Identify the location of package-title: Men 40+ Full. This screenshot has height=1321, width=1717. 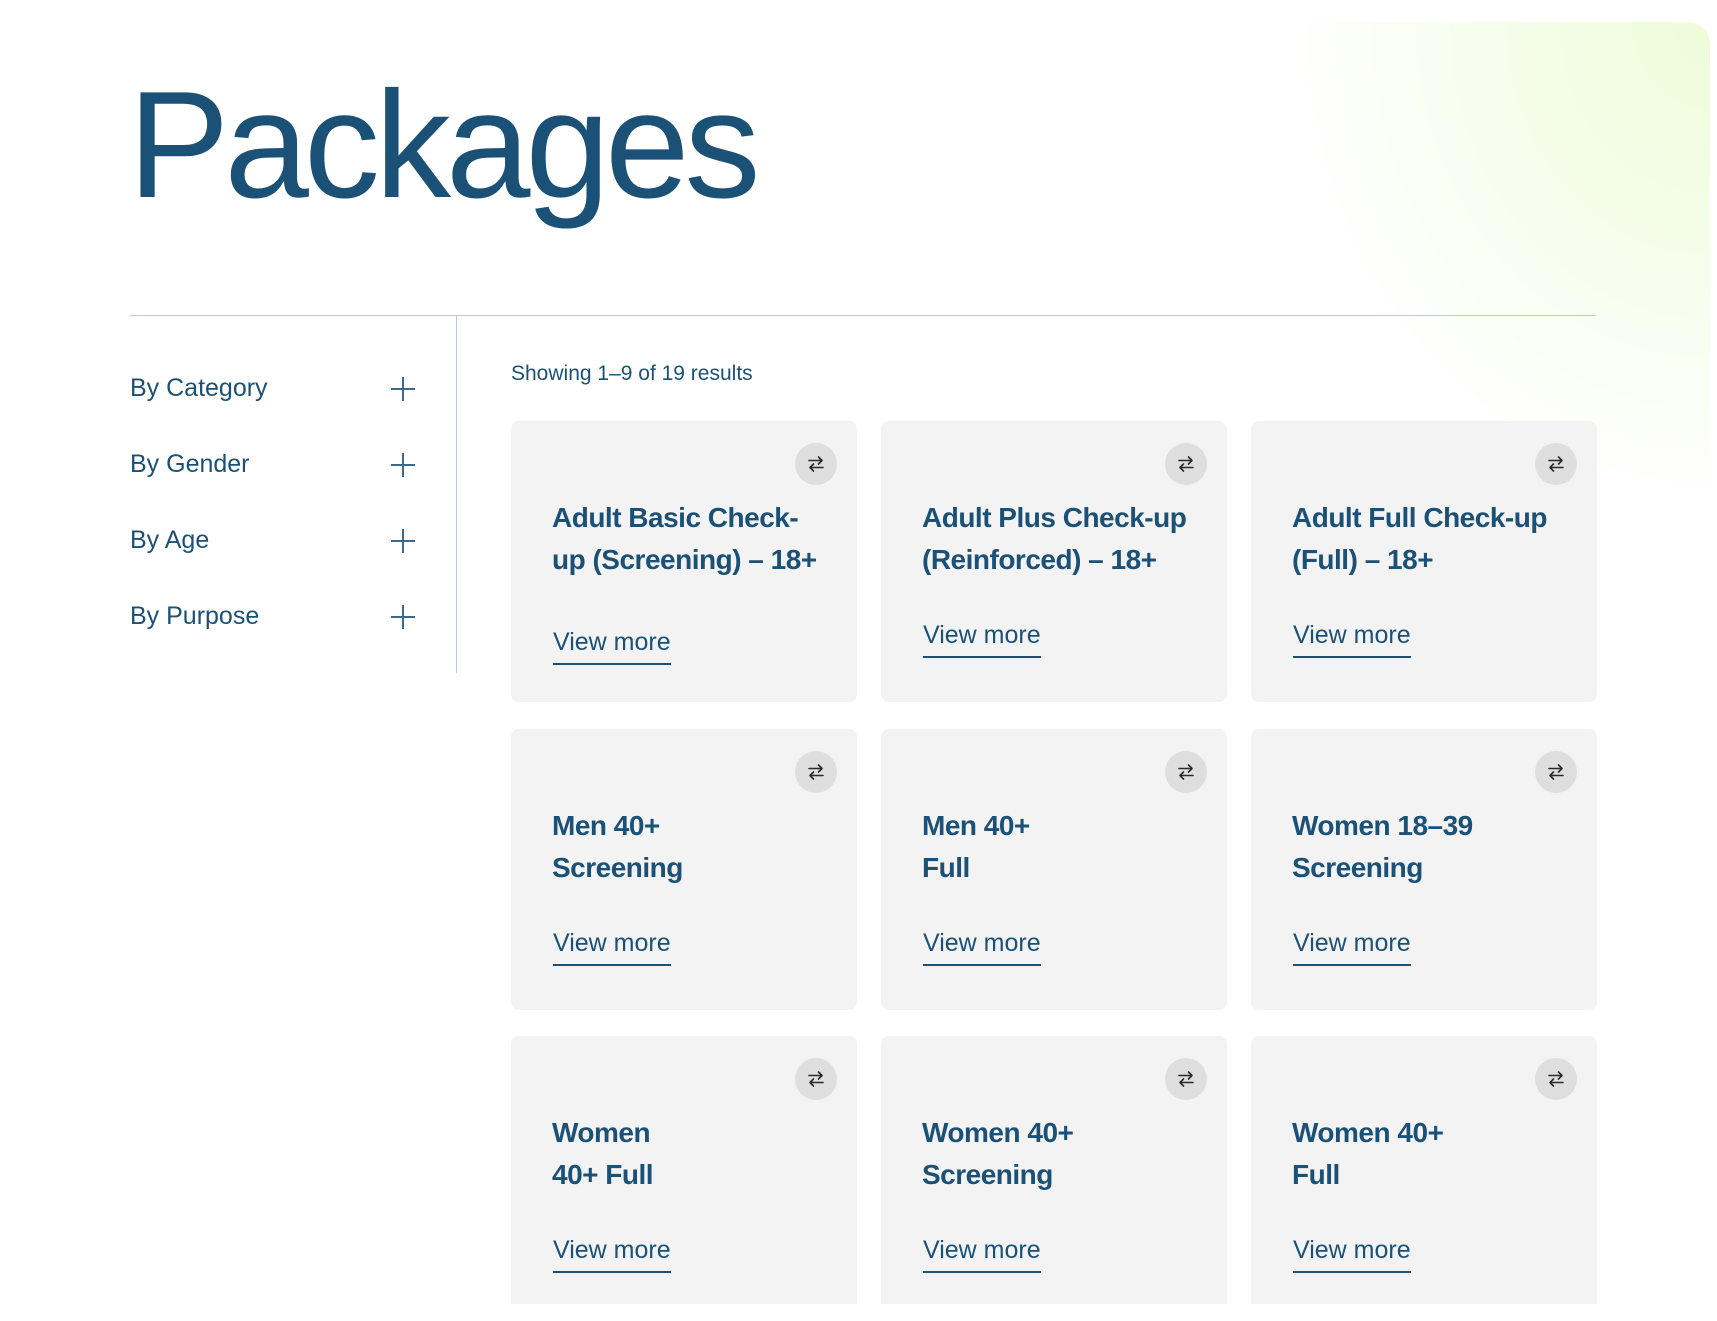
(976, 846).